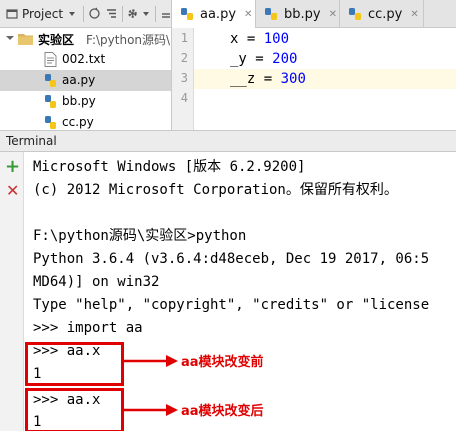 The width and height of the screenshot is (456, 431). I want to click on annotation-box-after, so click(74, 409).